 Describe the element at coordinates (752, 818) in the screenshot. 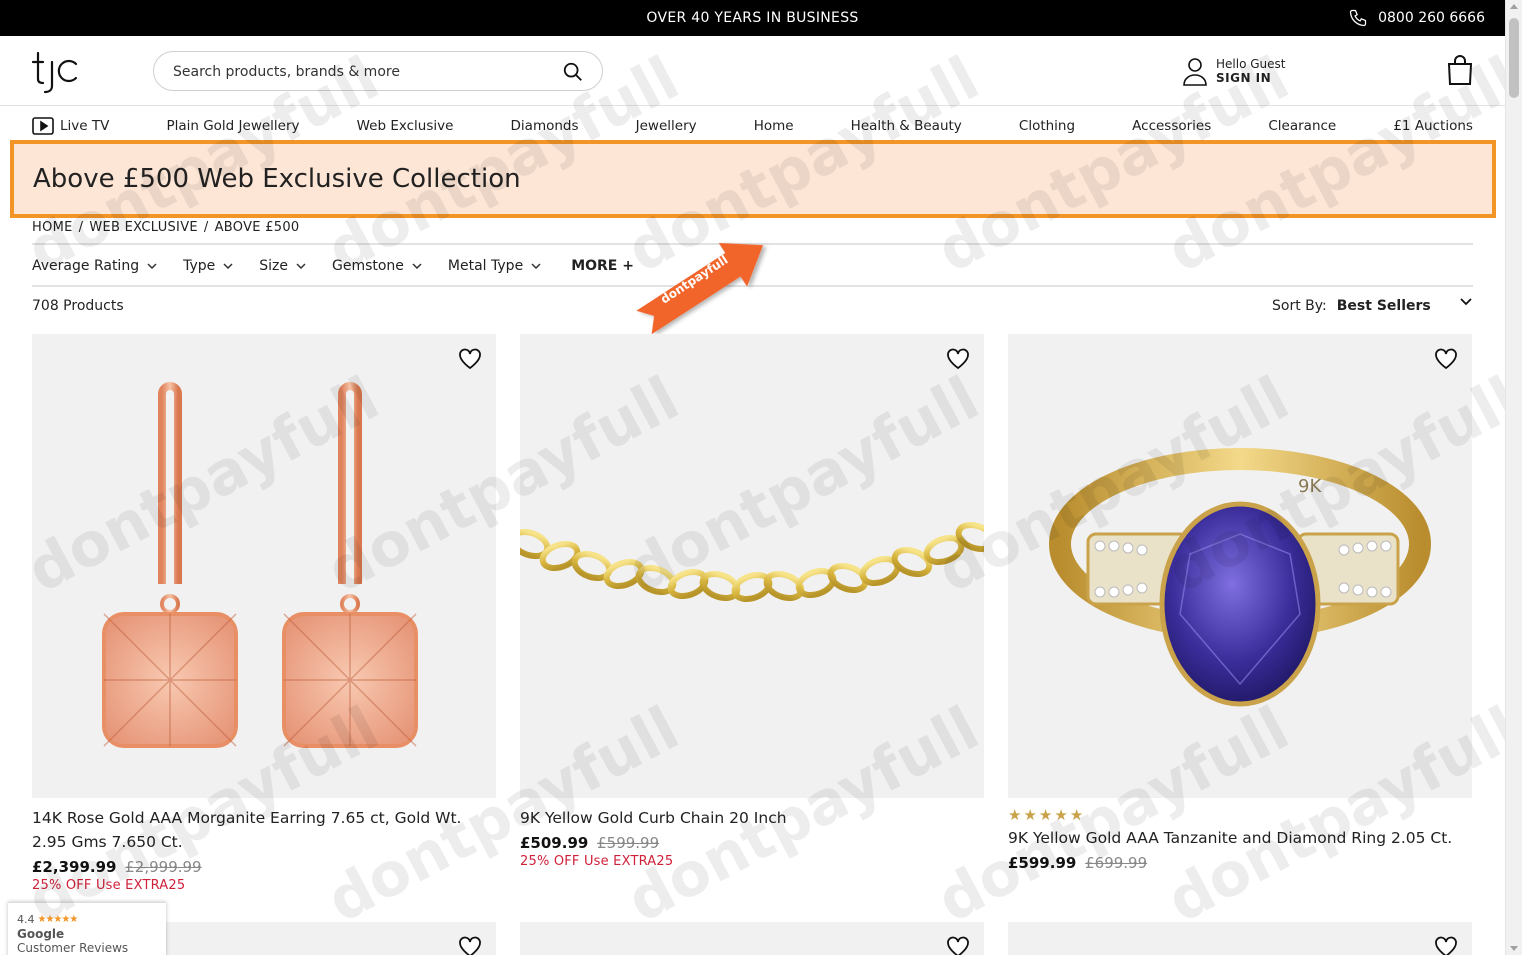

I see `product-title: 9K Yellow Gold Curb Chain 20 Inch` at that location.